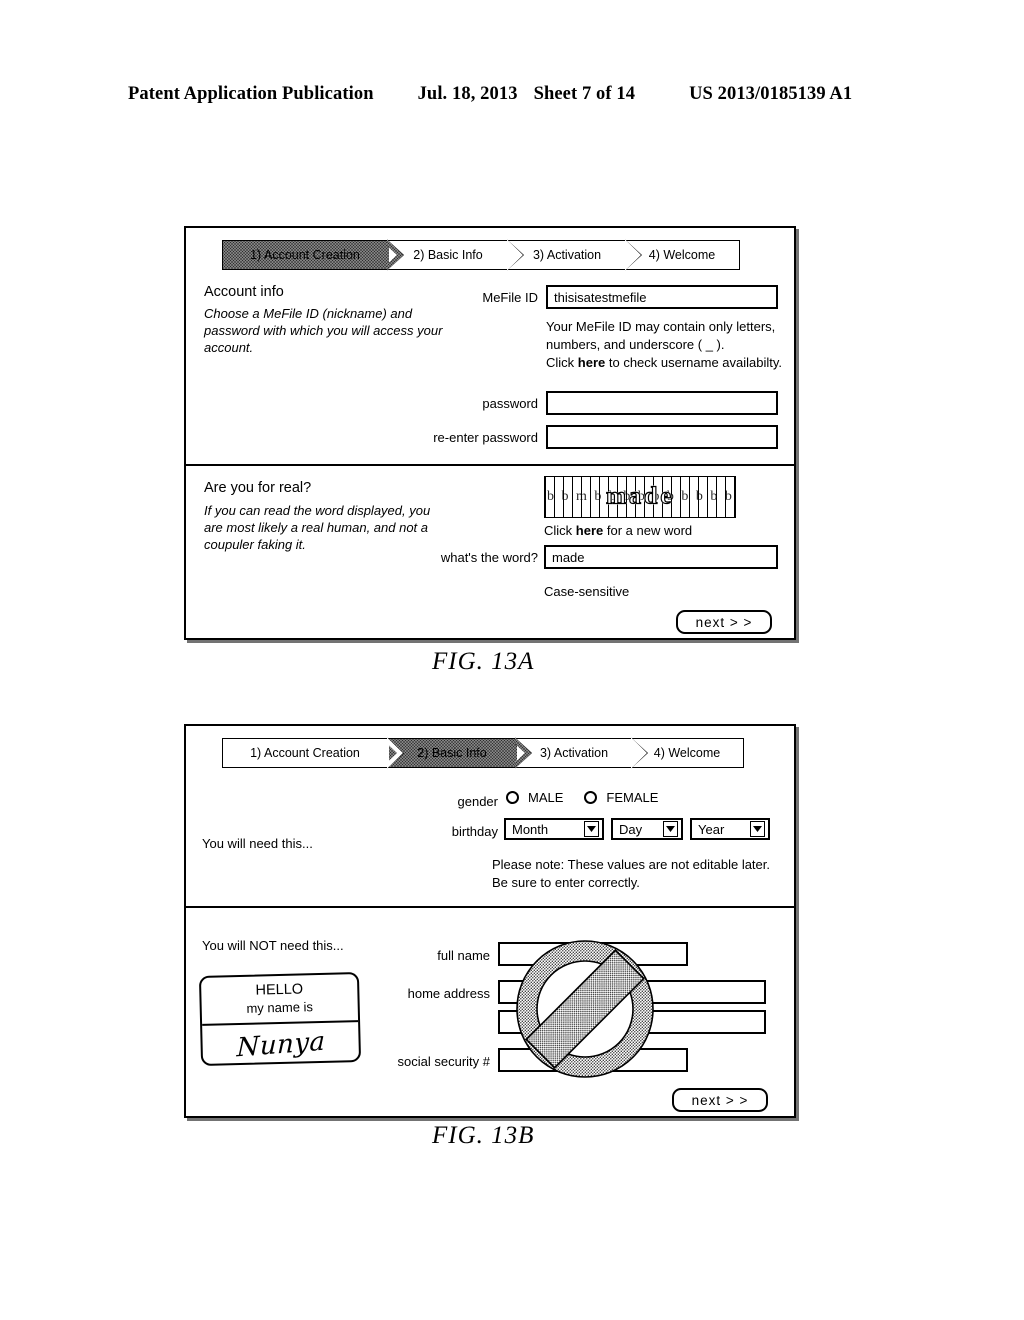 Image resolution: width=1024 pixels, height=1320 pixels. I want to click on birthday-day-value: Day, so click(631, 829).